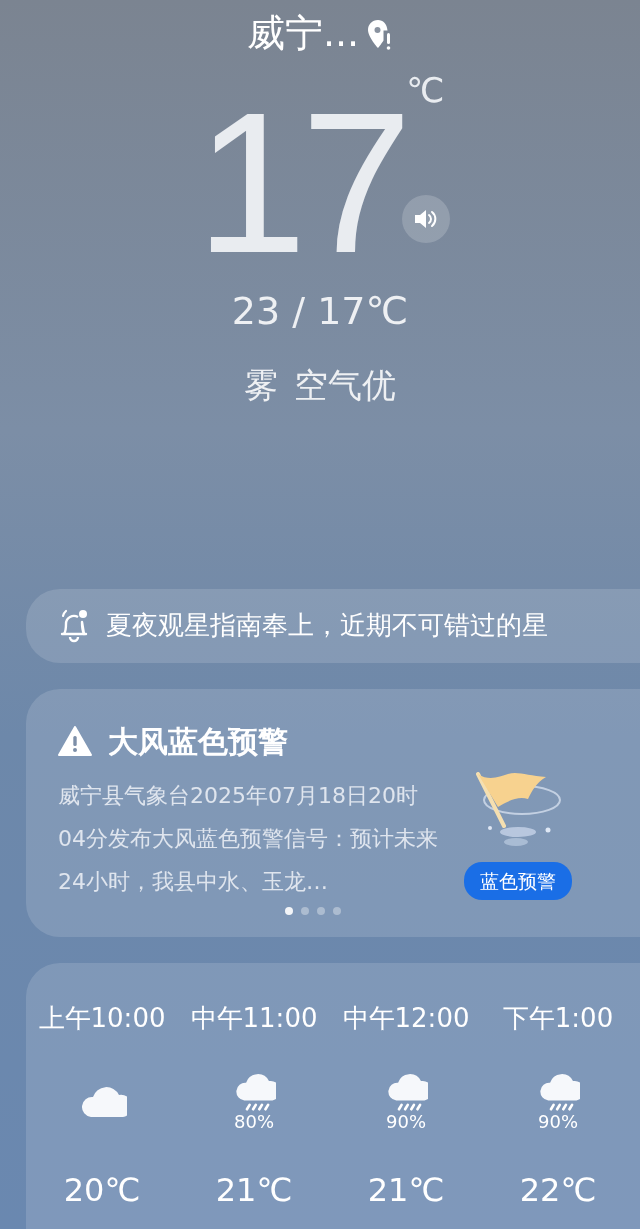 The image size is (640, 1229). I want to click on hour-time: 下午1:00, so click(558, 1018).